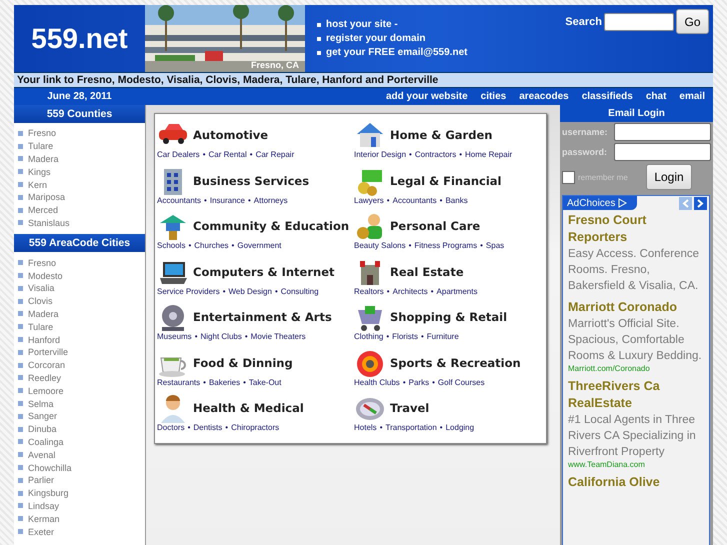 This screenshot has width=727, height=545. I want to click on sidebar-link: Mariposa, so click(47, 197).